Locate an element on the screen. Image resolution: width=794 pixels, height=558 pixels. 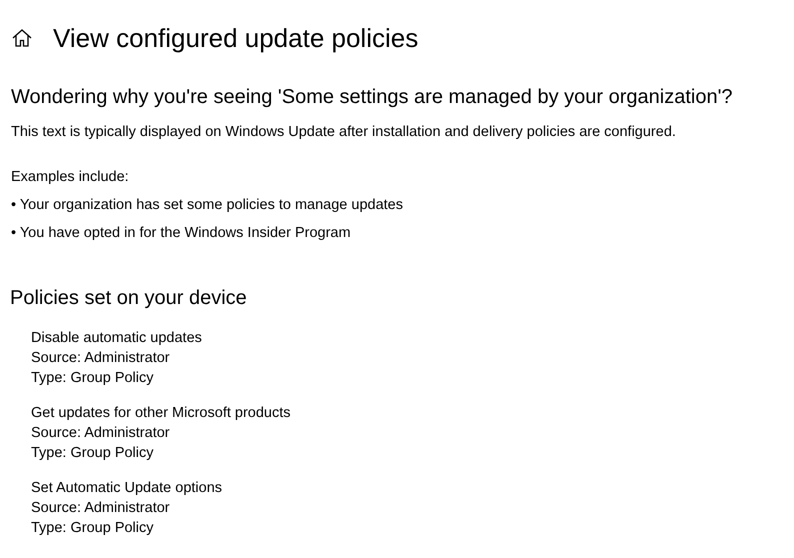
home-icon is located at coordinates (22, 38).